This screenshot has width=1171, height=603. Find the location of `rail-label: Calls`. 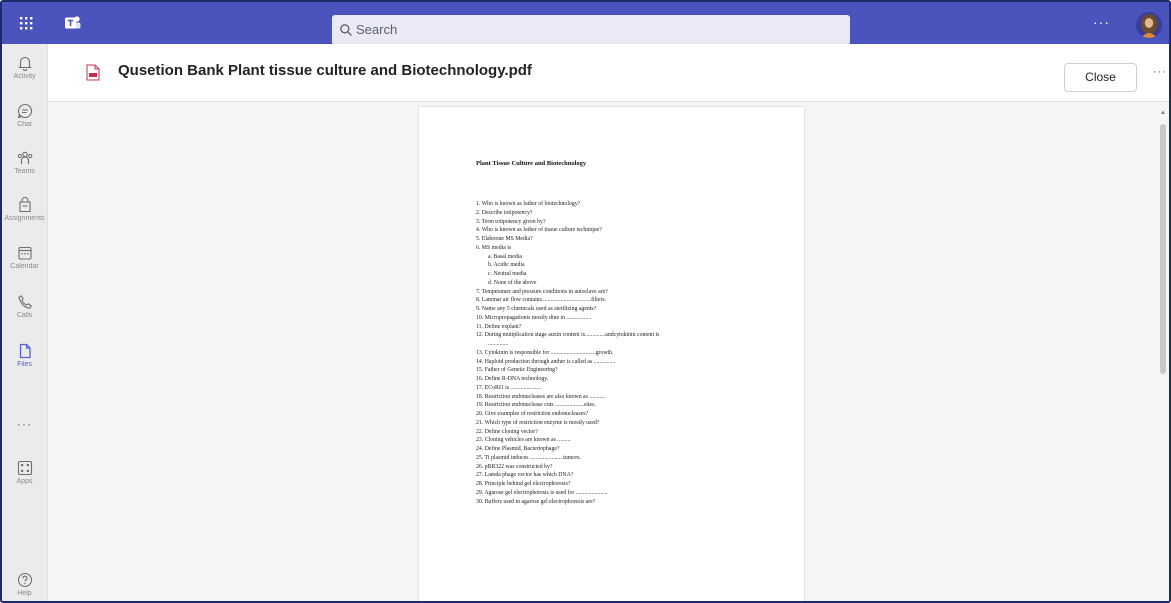

rail-label: Calls is located at coordinates (24, 315).